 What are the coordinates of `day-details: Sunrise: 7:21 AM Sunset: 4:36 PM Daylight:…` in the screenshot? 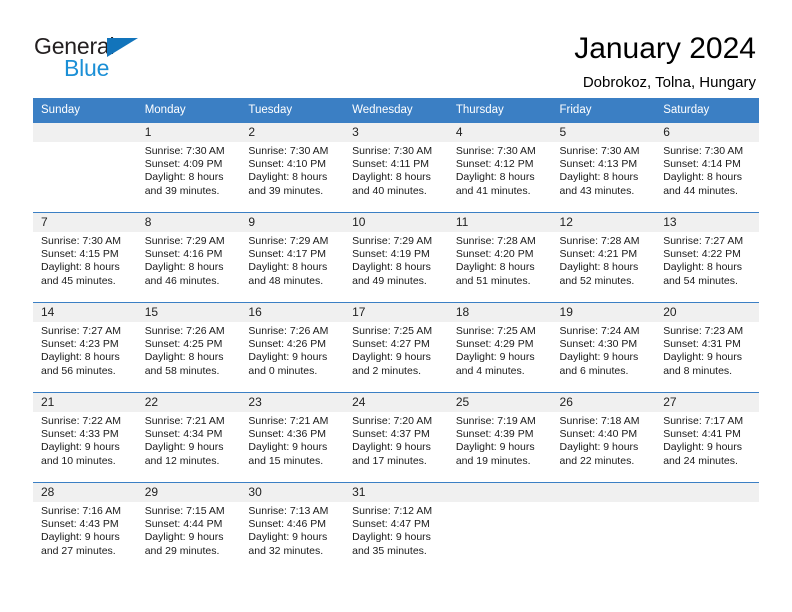 It's located at (292, 440).